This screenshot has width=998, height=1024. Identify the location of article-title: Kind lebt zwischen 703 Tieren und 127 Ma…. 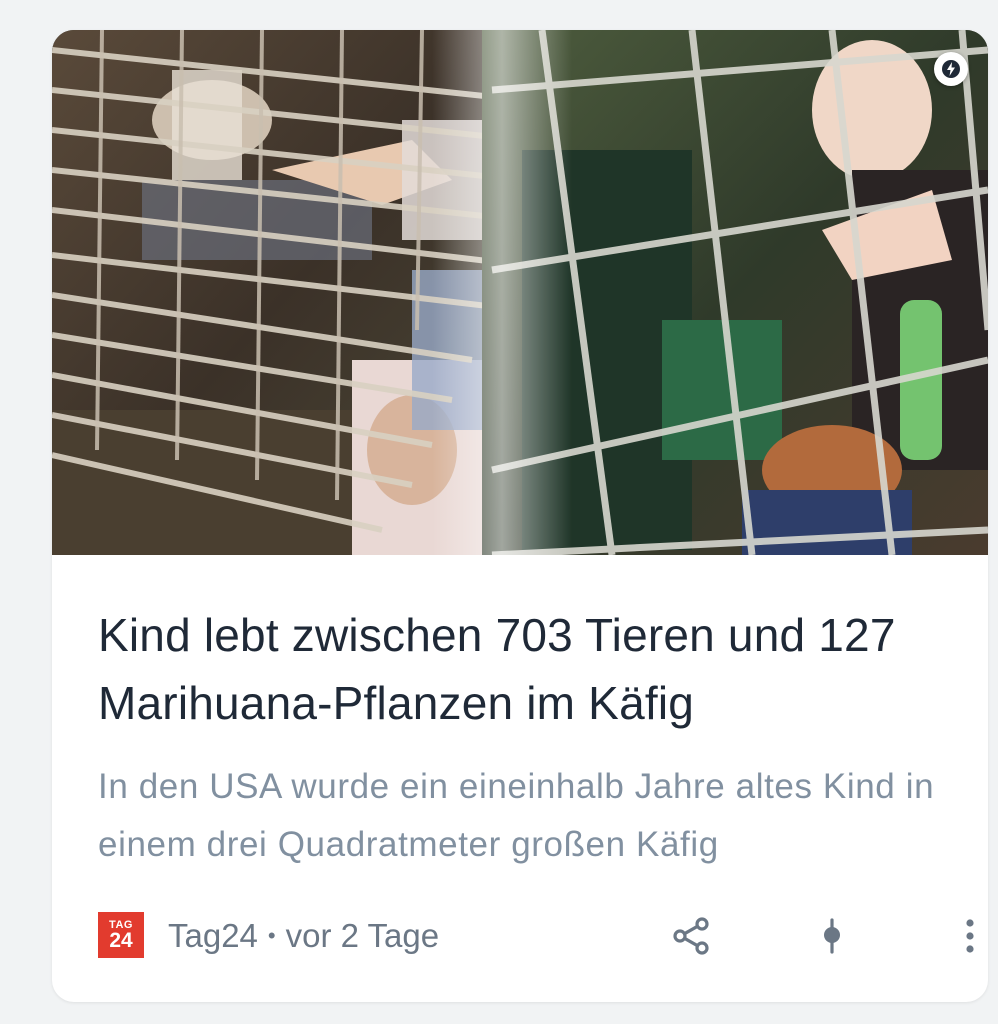
(523, 669).